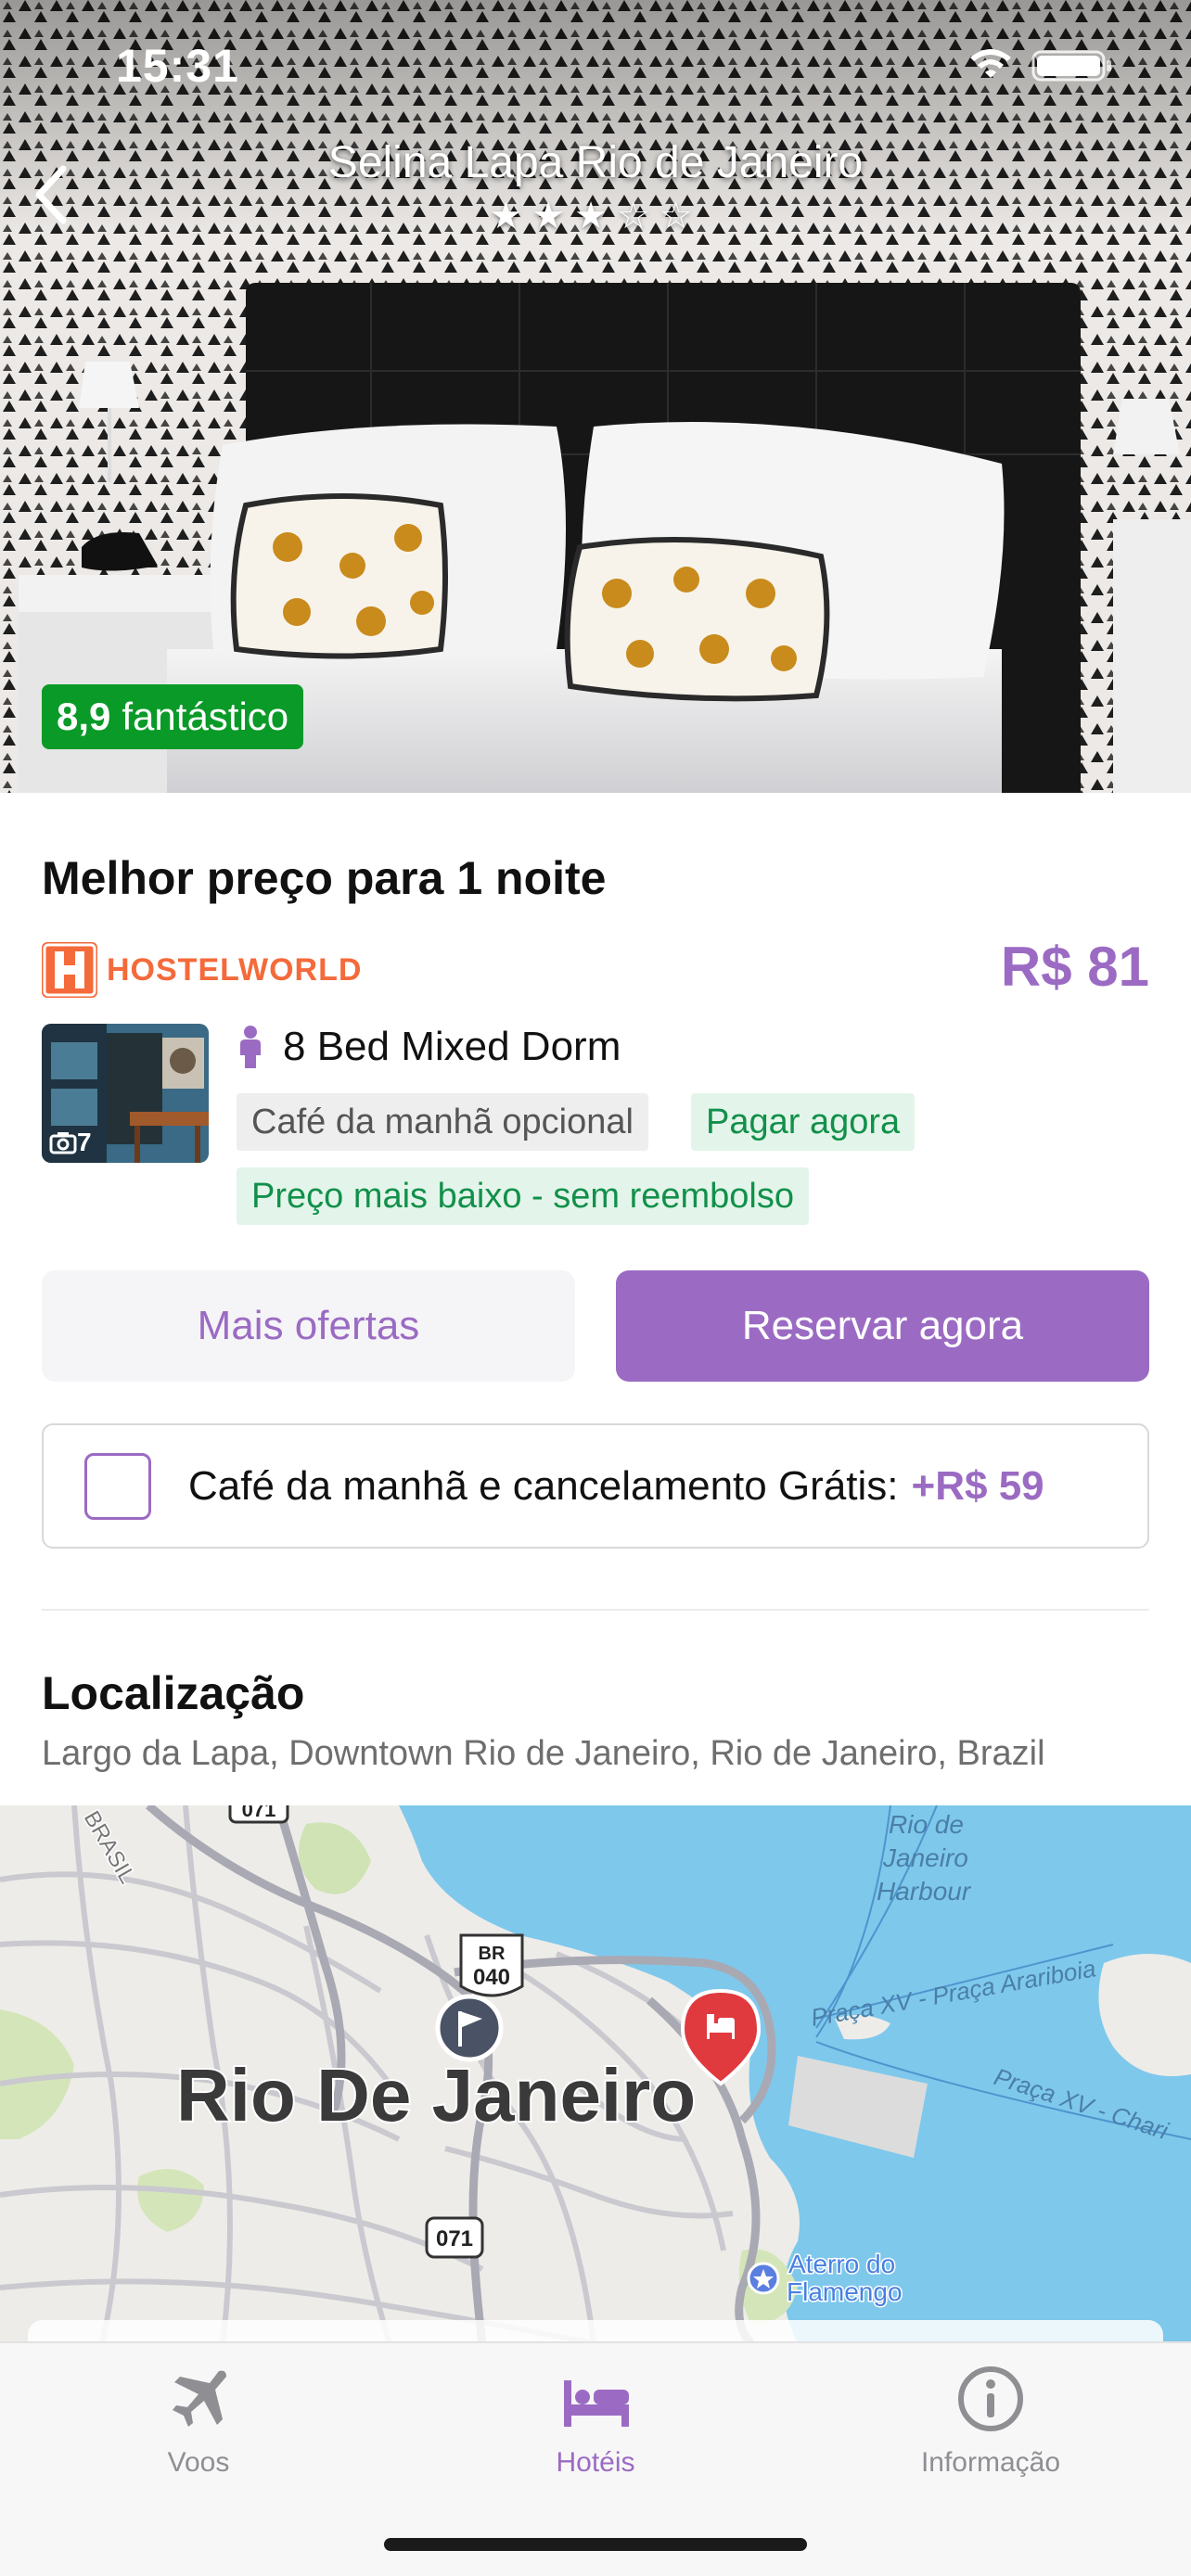 This screenshot has height=2576, width=1191. Describe the element at coordinates (63, 1143) in the screenshot. I see `camera-icon` at that location.